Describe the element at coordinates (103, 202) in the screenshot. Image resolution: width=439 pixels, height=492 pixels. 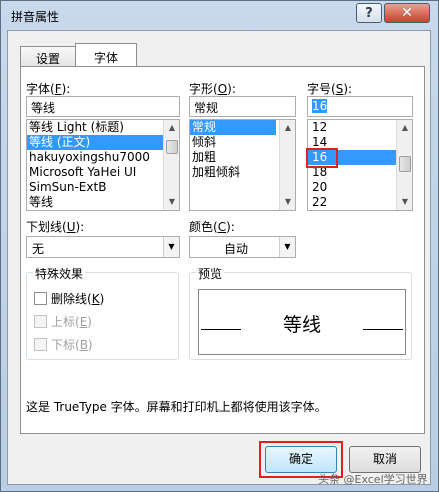
I see `font-list-item: 等线` at that location.